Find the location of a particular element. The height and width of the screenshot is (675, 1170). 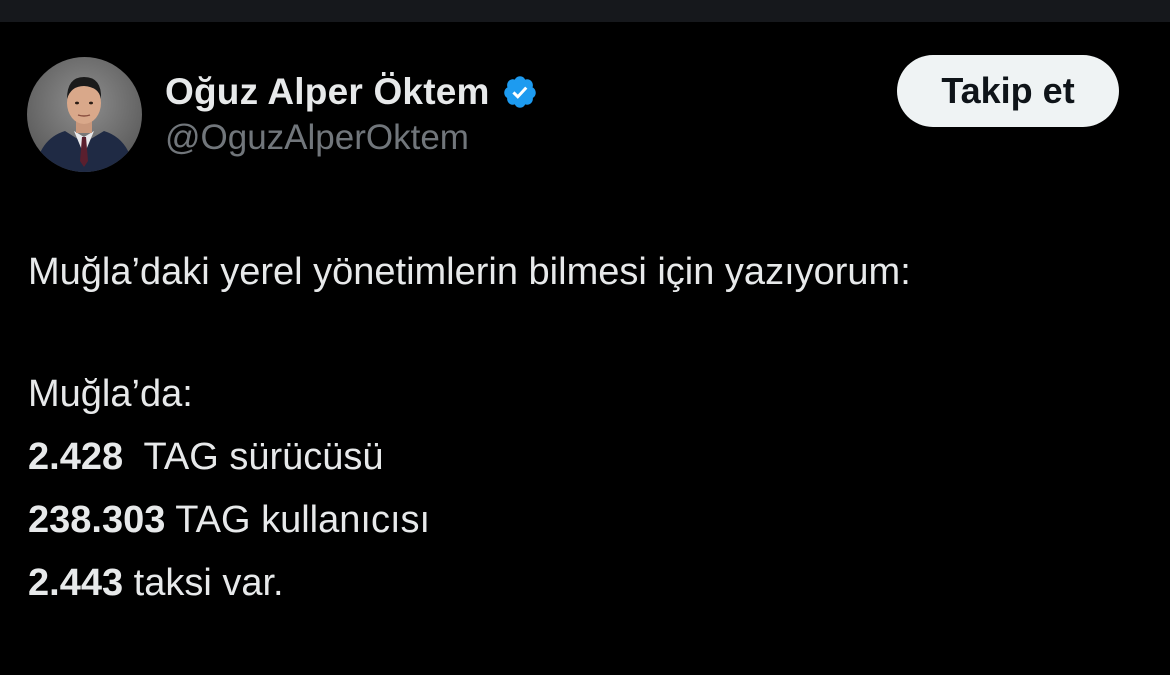

tweet-stat-line: 2.428 TAG sürücüsü is located at coordinates (206, 457).